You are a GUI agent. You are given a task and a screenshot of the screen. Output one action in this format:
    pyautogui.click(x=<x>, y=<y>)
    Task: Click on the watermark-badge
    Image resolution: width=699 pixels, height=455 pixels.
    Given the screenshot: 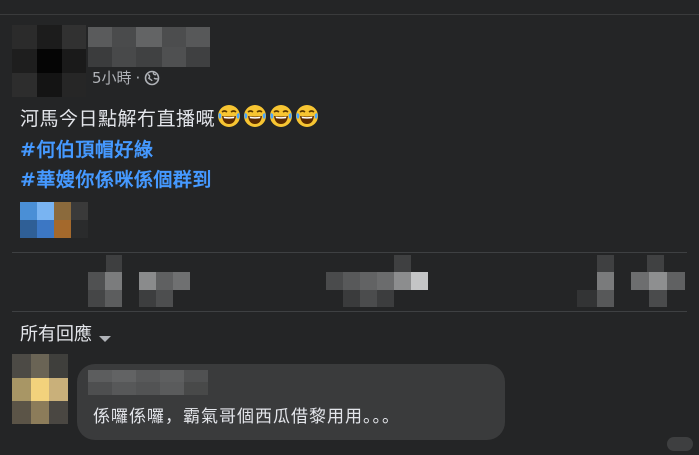 What is the action you would take?
    pyautogui.click(x=680, y=444)
    